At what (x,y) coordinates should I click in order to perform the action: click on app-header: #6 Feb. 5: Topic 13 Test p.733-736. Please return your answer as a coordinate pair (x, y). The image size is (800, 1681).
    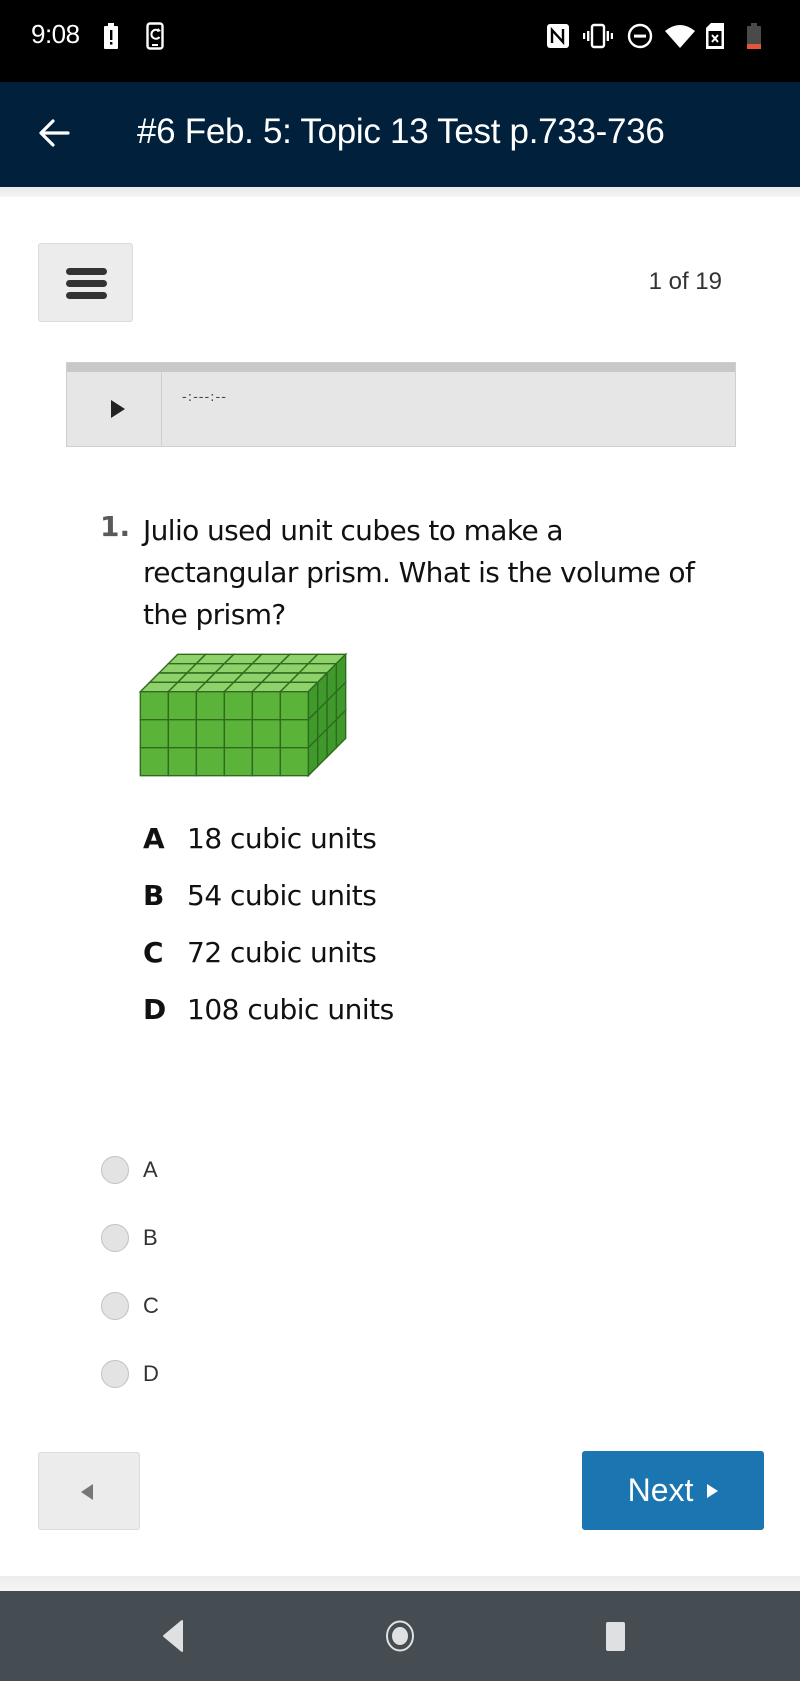
    Looking at the image, I should click on (400, 134).